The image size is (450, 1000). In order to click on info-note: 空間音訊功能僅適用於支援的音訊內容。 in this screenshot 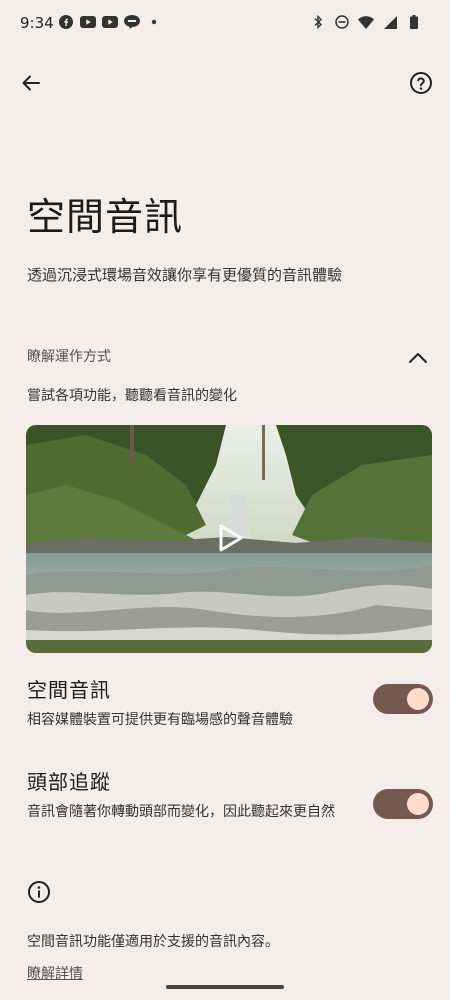, I will do `click(153, 942)`.